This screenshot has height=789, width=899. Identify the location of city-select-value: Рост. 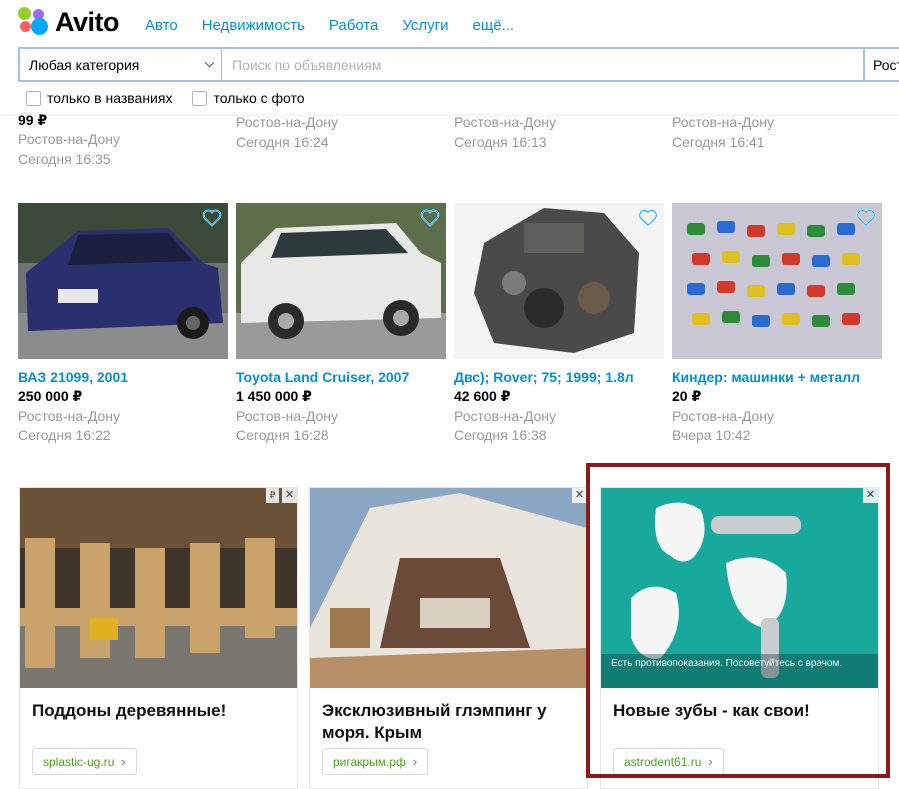
(886, 65).